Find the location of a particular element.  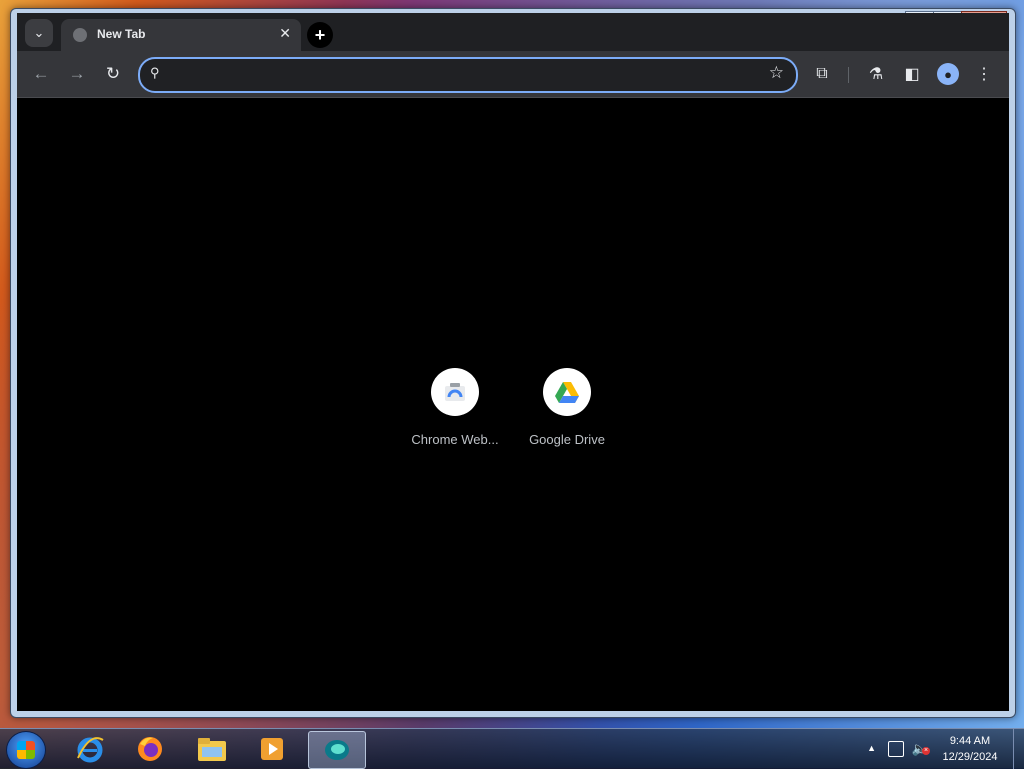

toolbar-divider is located at coordinates (848, 75).